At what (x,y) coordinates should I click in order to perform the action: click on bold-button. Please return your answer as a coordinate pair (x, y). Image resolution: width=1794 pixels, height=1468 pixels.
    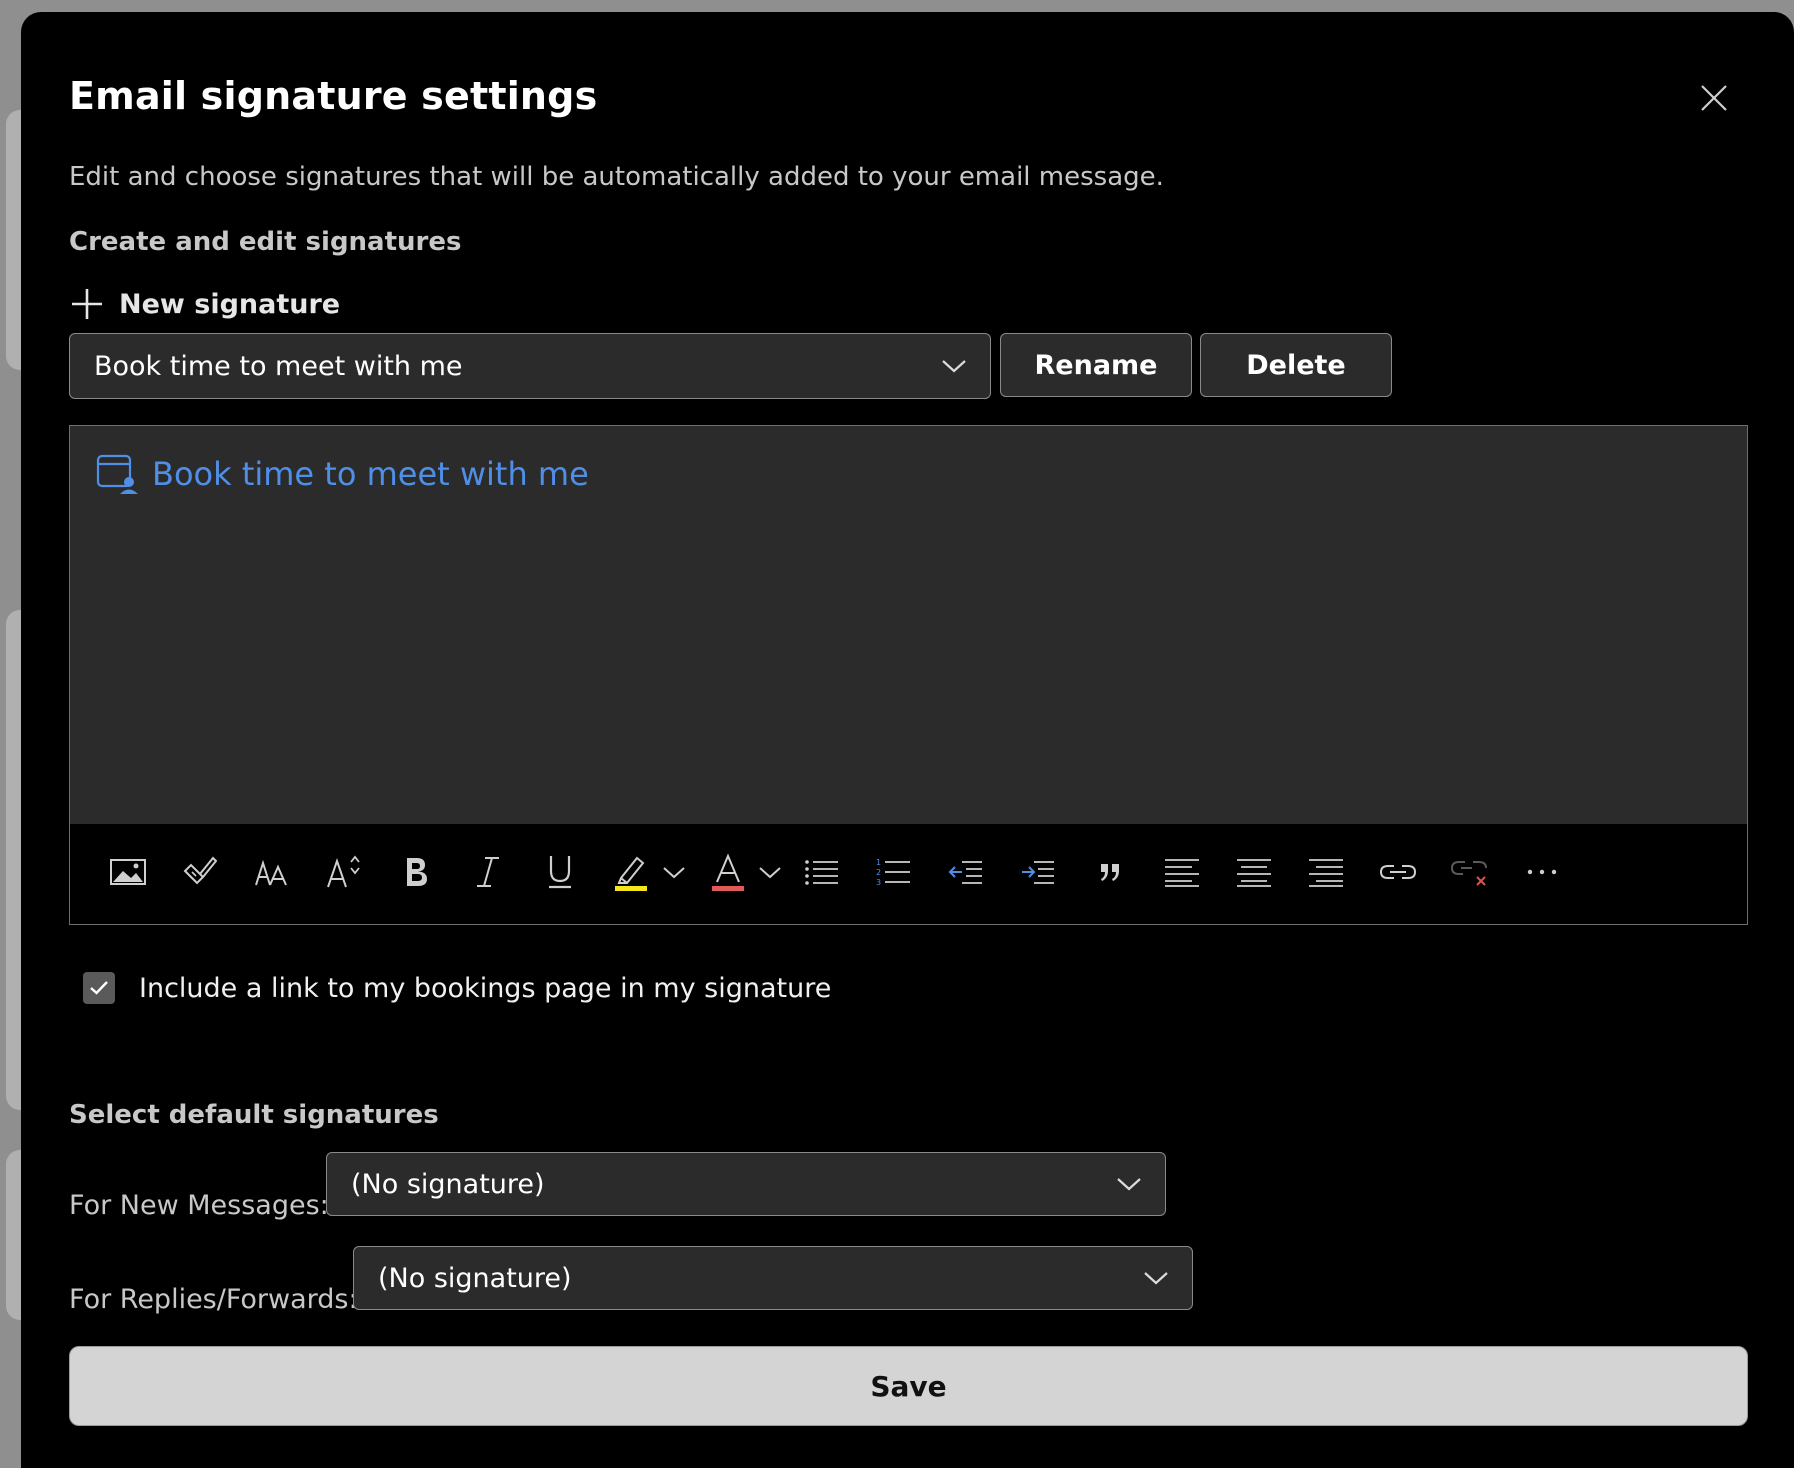
    Looking at the image, I should click on (416, 872).